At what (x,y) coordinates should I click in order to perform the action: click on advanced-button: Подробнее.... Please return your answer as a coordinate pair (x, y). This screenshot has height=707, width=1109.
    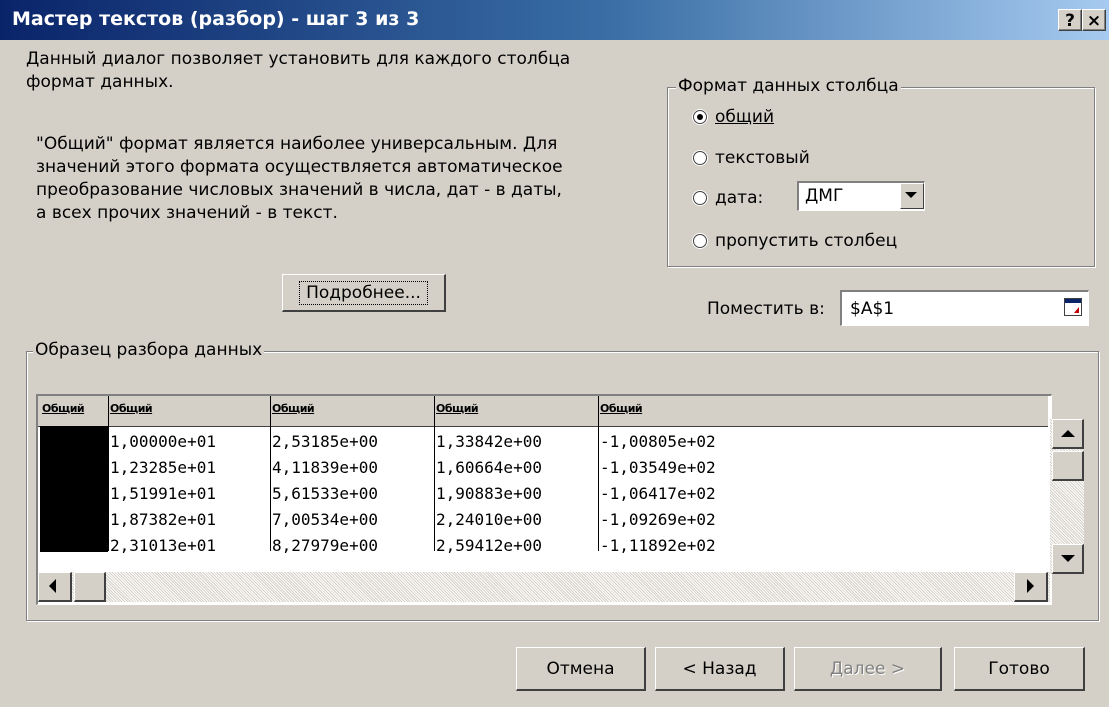
    Looking at the image, I should click on (364, 293).